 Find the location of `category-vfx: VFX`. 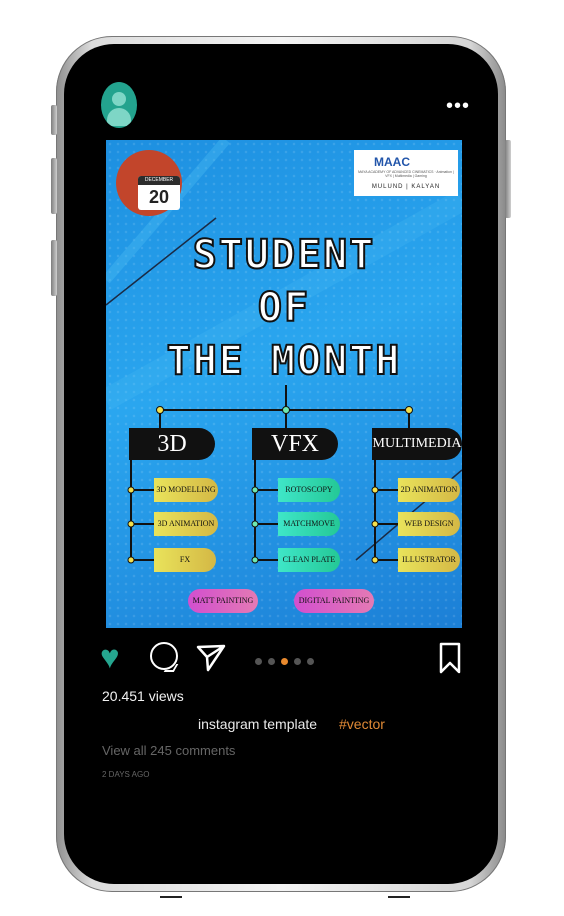

category-vfx: VFX is located at coordinates (295, 444).